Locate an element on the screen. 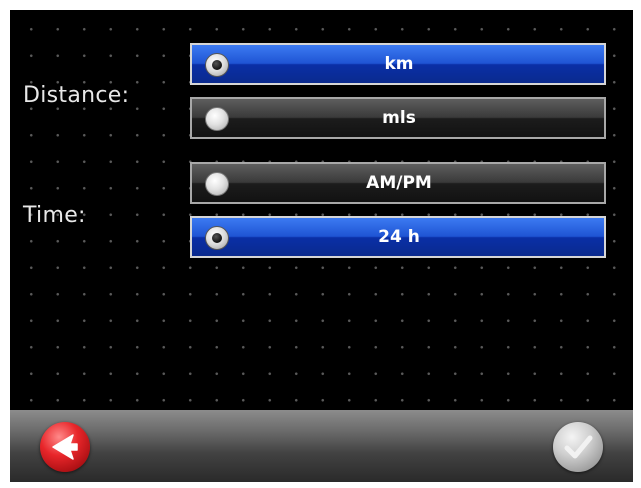 Image resolution: width=641 pixels, height=488 pixels. confirm-button is located at coordinates (578, 447).